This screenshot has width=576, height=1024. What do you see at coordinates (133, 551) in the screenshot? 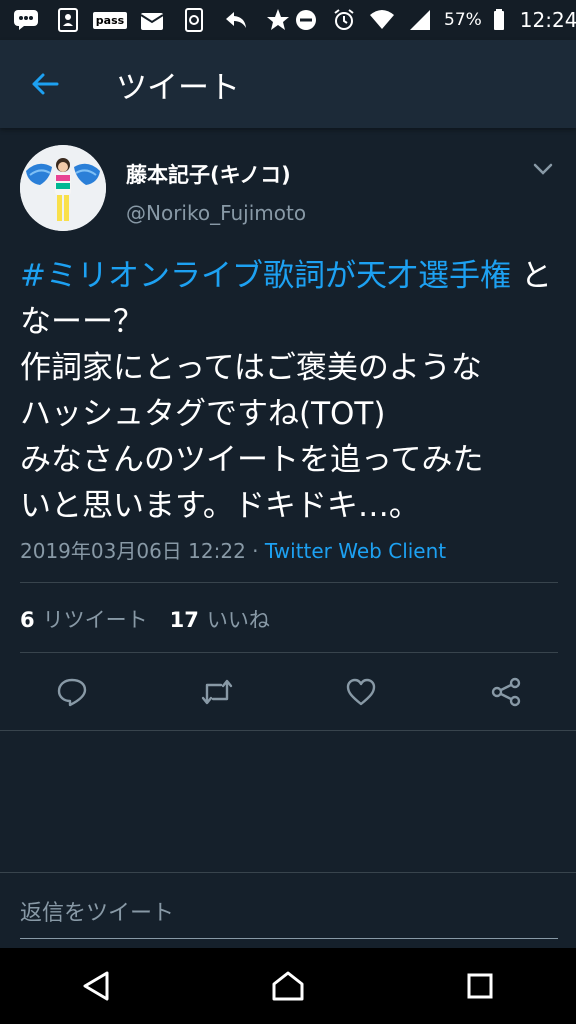
I see `tweet-timestamp: 2019年03月06日 12:22` at bounding box center [133, 551].